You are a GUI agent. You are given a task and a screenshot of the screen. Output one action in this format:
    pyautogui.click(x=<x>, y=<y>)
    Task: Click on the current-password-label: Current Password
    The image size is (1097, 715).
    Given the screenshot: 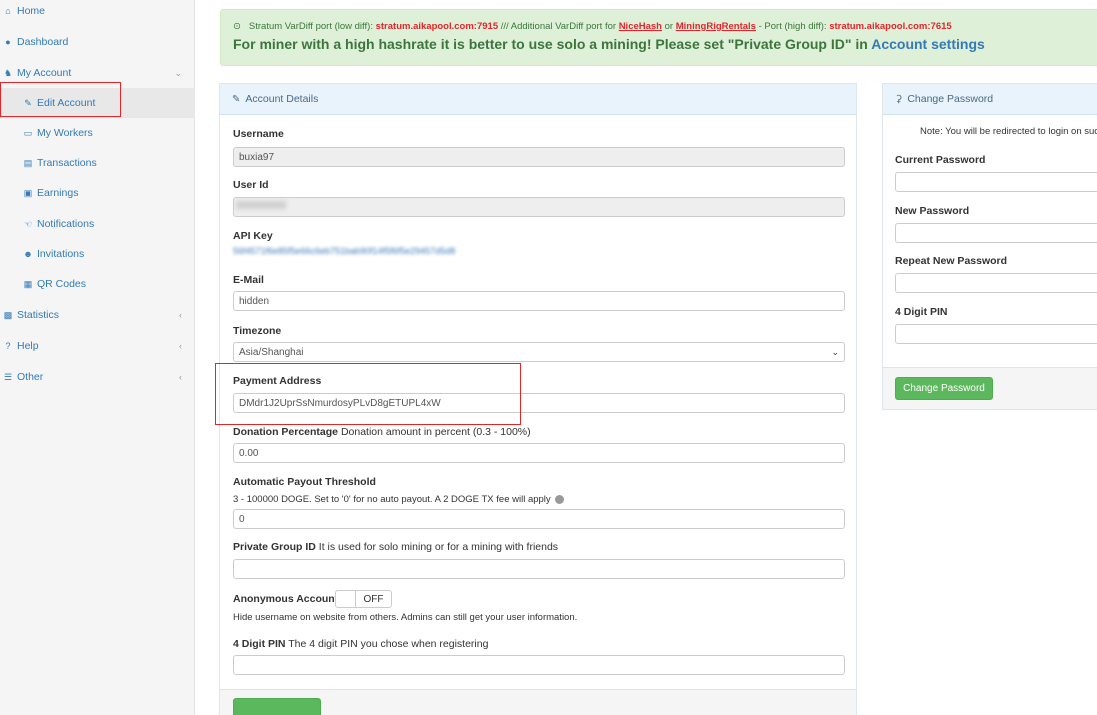 What is the action you would take?
    pyautogui.click(x=940, y=160)
    